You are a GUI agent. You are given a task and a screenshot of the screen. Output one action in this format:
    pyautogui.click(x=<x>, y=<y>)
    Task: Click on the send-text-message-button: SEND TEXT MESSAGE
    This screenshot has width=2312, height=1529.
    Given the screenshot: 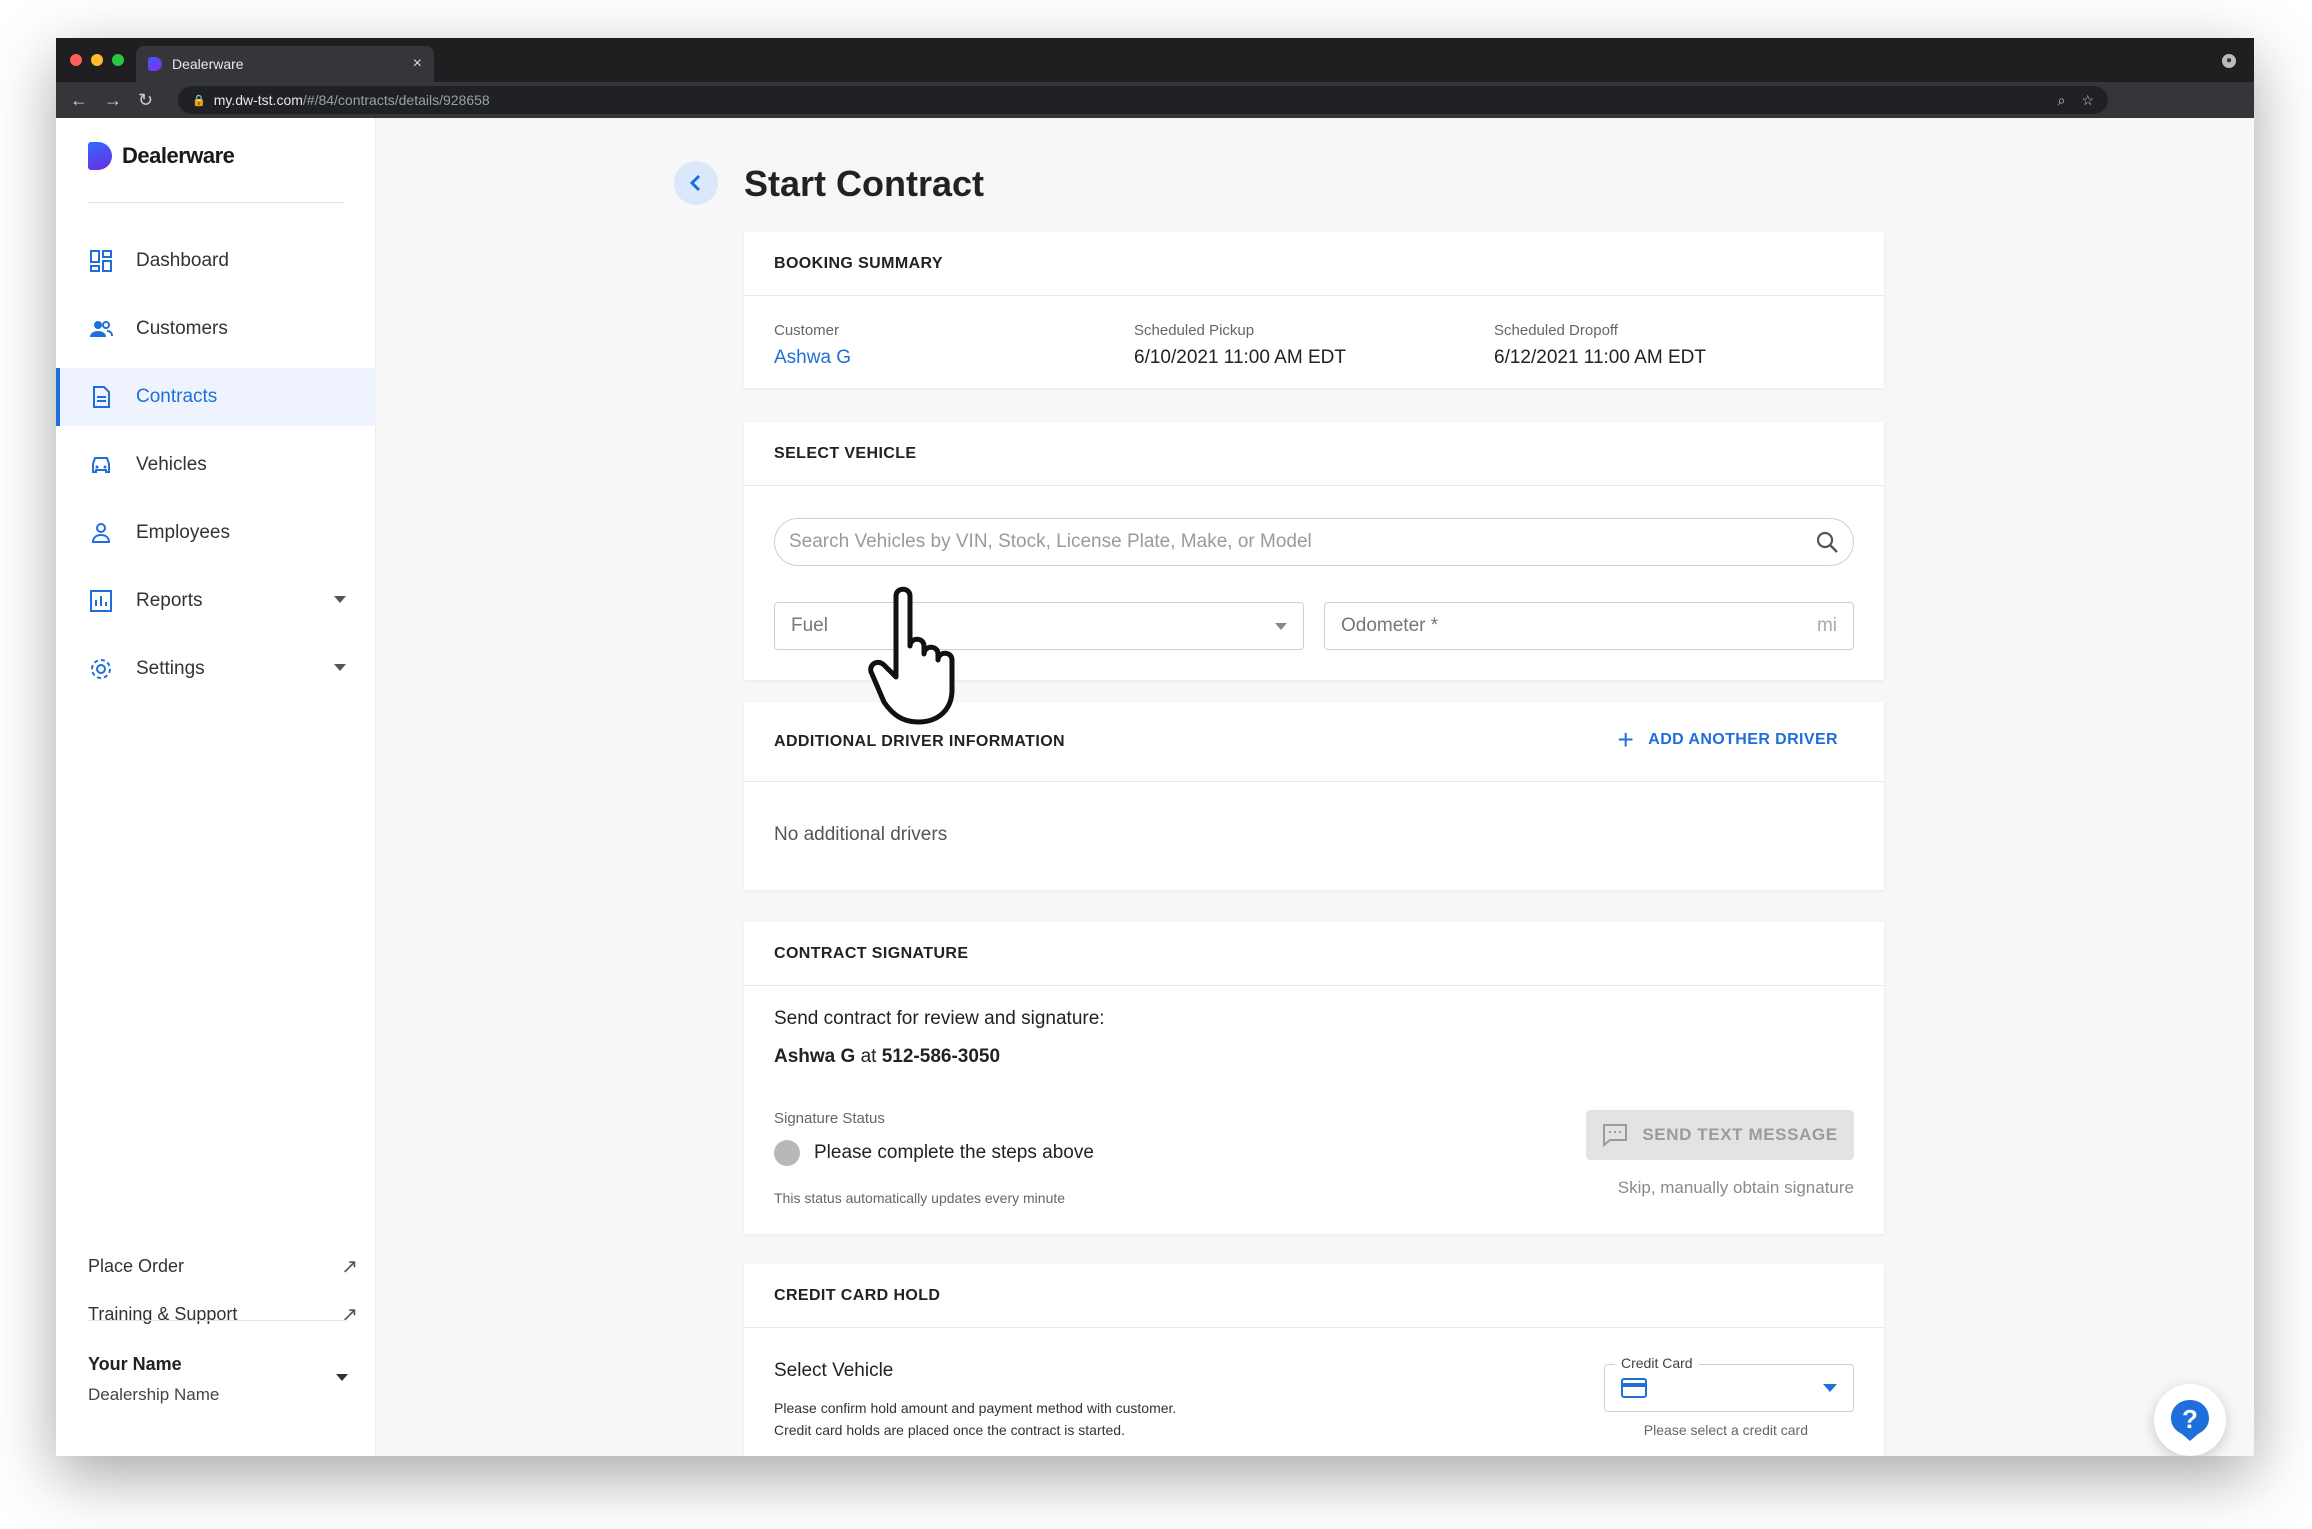 What is the action you would take?
    pyautogui.click(x=1720, y=1135)
    